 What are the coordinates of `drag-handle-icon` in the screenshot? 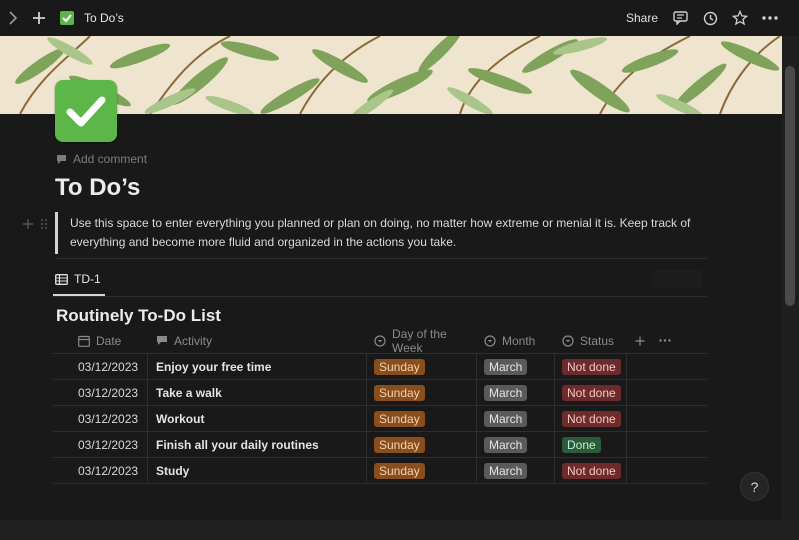 It's located at (44, 224).